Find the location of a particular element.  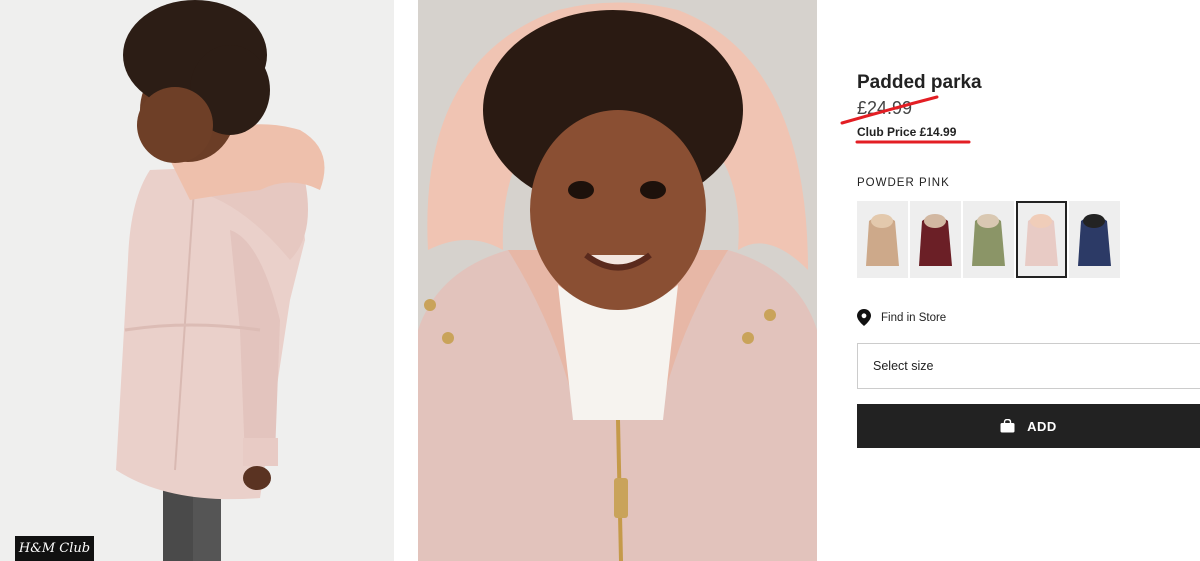

selected-color-name: POWDER PINK is located at coordinates (903, 183).